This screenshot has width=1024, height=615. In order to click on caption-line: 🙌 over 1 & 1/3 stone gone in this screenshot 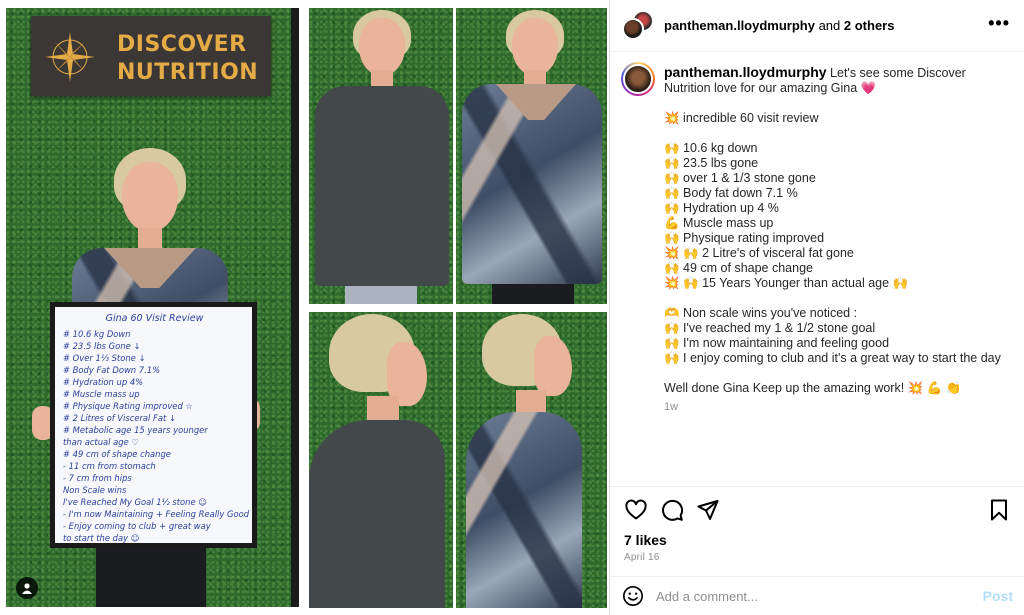, I will do `click(740, 178)`.